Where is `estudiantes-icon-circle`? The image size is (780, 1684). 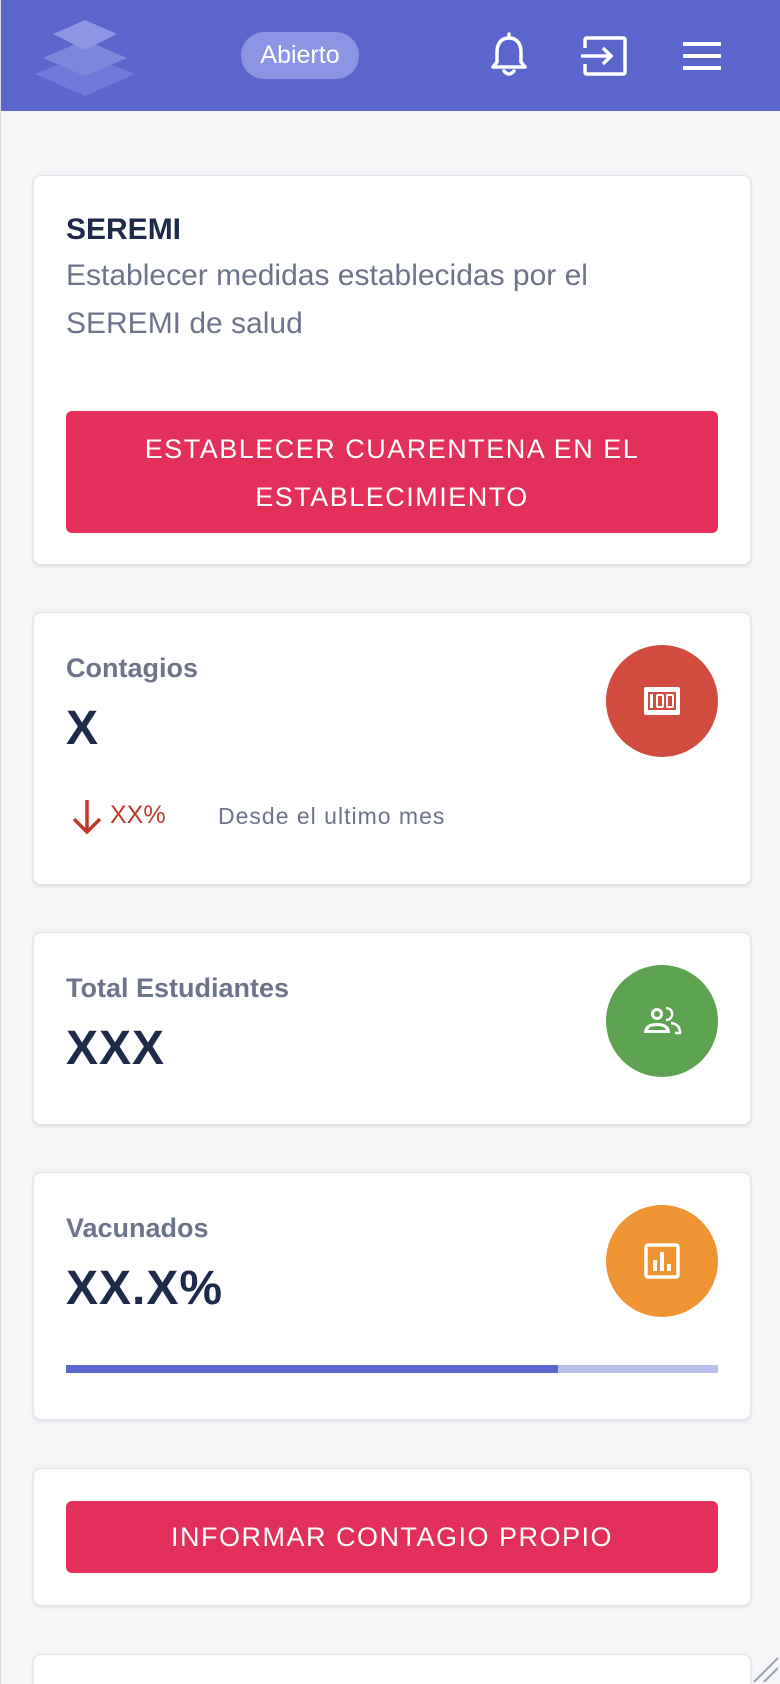
estudiantes-icon-circle is located at coordinates (662, 1021).